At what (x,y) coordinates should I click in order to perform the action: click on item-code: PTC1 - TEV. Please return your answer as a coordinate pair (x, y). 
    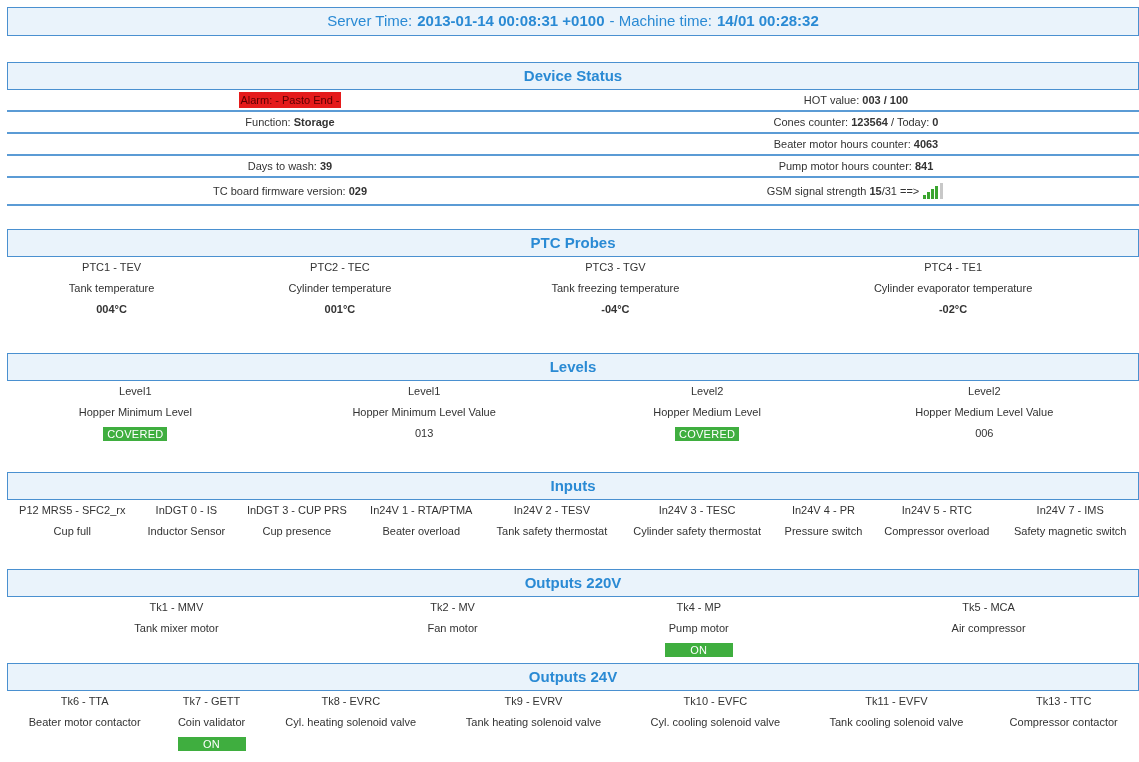
    Looking at the image, I should click on (112, 267).